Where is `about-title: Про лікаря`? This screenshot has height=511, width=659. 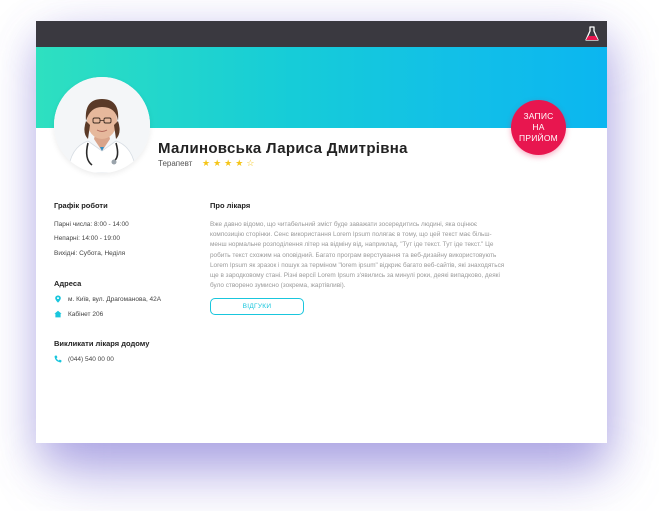
about-title: Про лікаря is located at coordinates (230, 205).